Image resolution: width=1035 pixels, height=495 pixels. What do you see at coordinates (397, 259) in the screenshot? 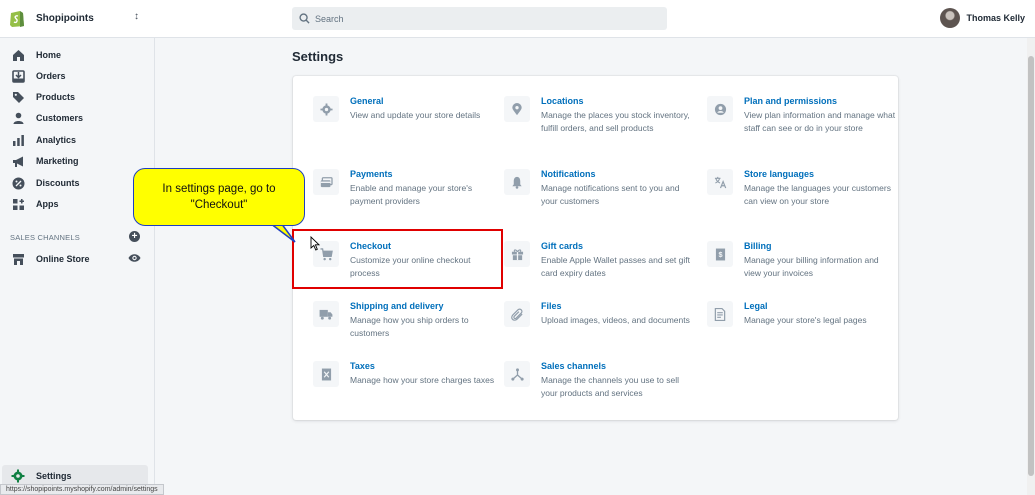
I see `checkout-highlight-box` at bounding box center [397, 259].